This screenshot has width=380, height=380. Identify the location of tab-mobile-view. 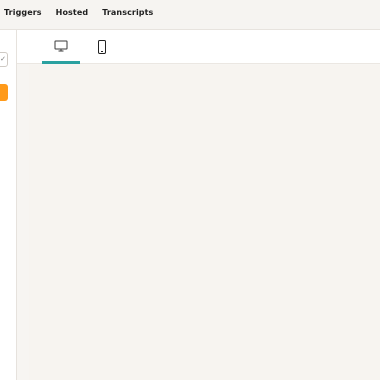
(102, 47).